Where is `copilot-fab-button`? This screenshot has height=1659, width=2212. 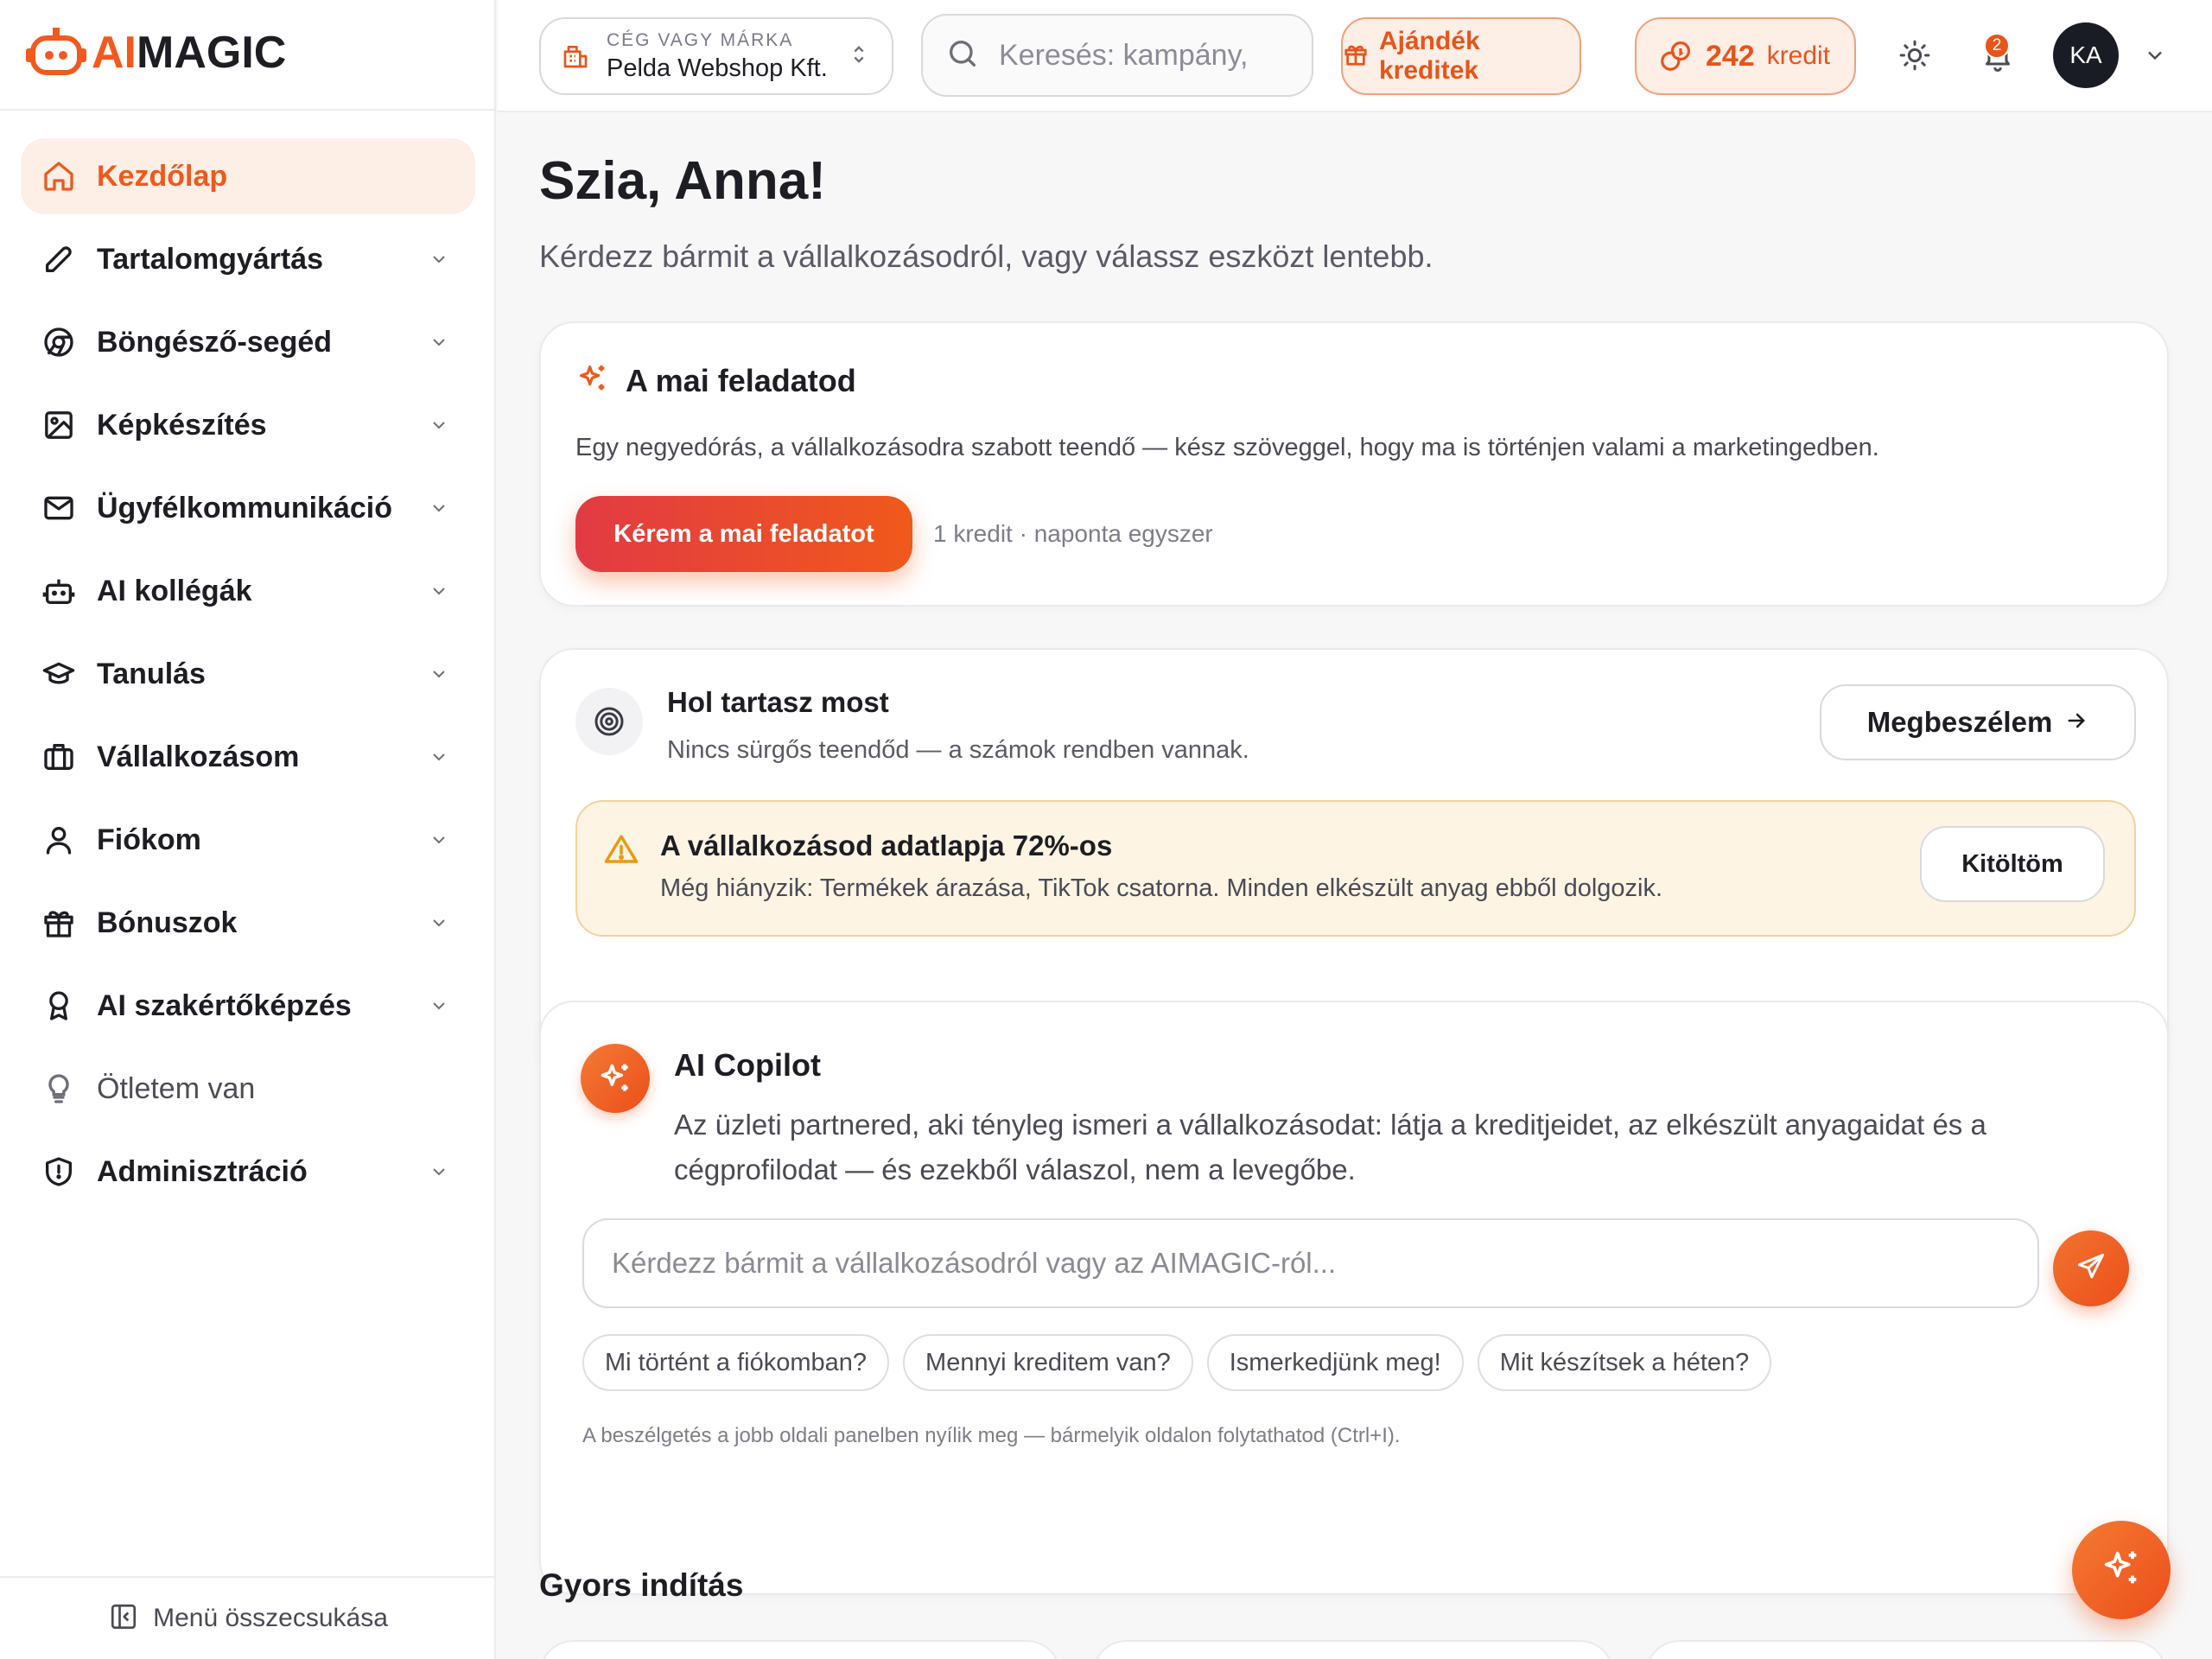 copilot-fab-button is located at coordinates (2121, 1570).